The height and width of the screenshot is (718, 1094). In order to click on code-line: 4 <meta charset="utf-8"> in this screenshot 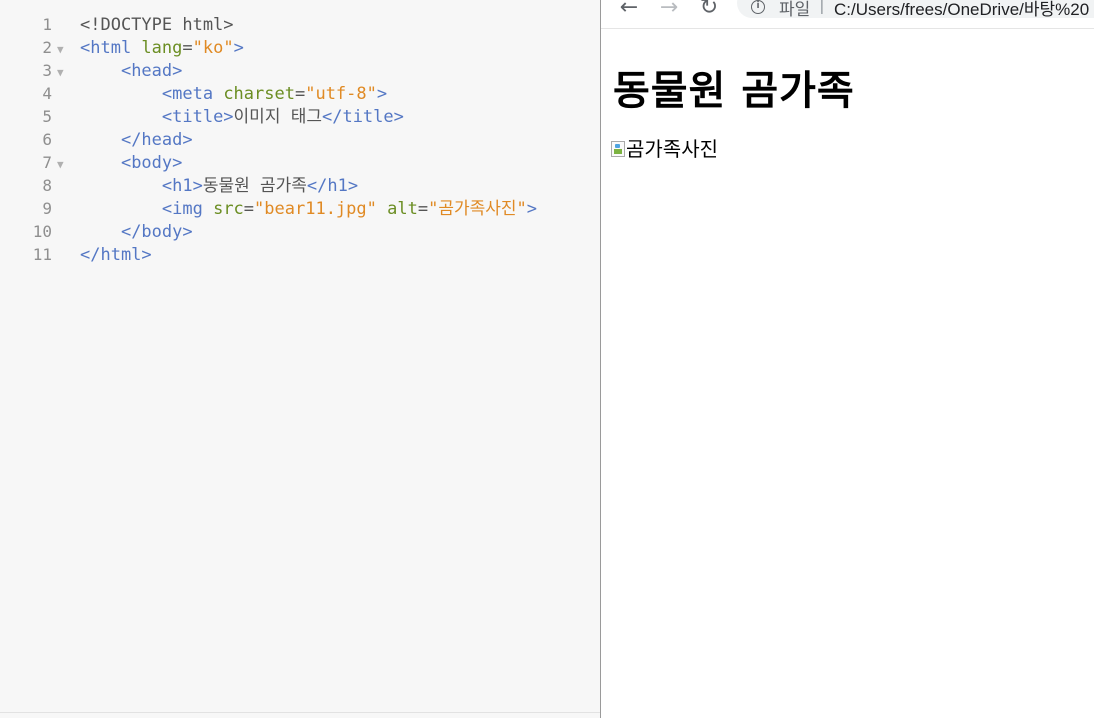, I will do `click(193, 93)`.